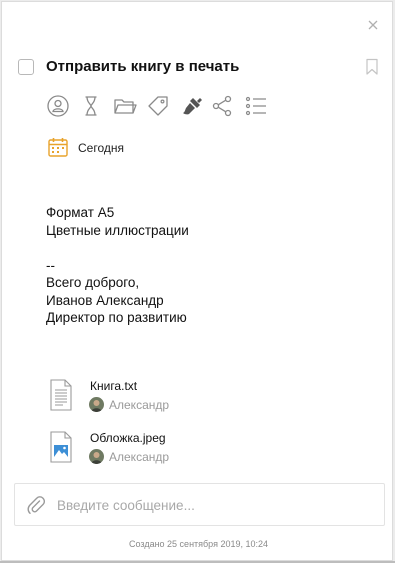  What do you see at coordinates (58, 147) in the screenshot?
I see `calendar-icon` at bounding box center [58, 147].